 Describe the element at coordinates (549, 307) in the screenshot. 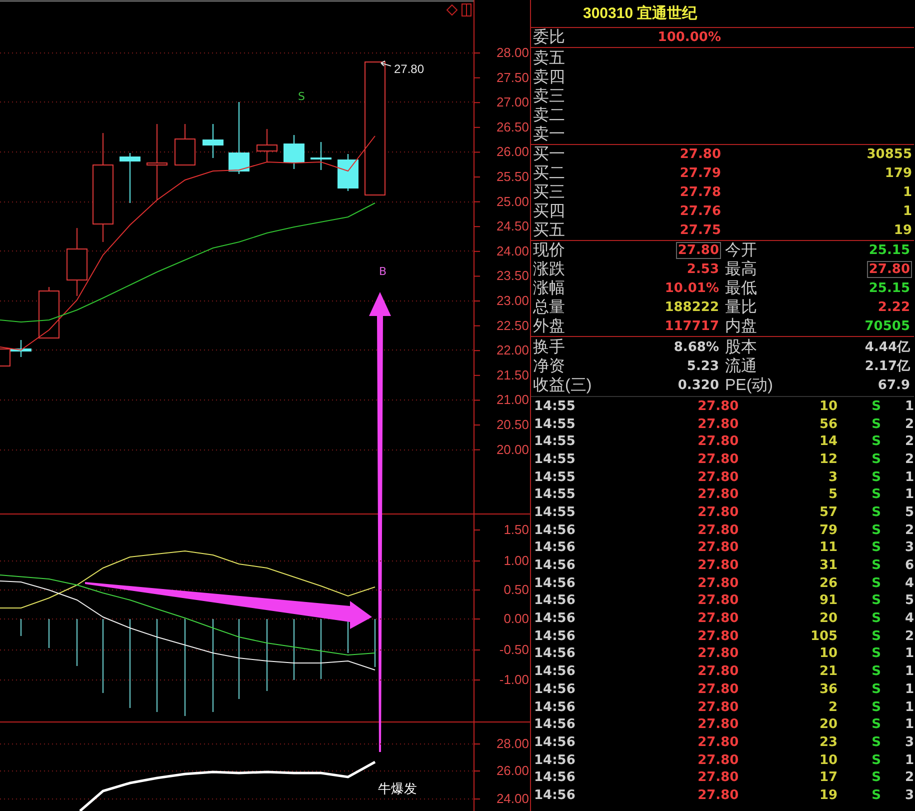

I see `field-label: 总量` at that location.